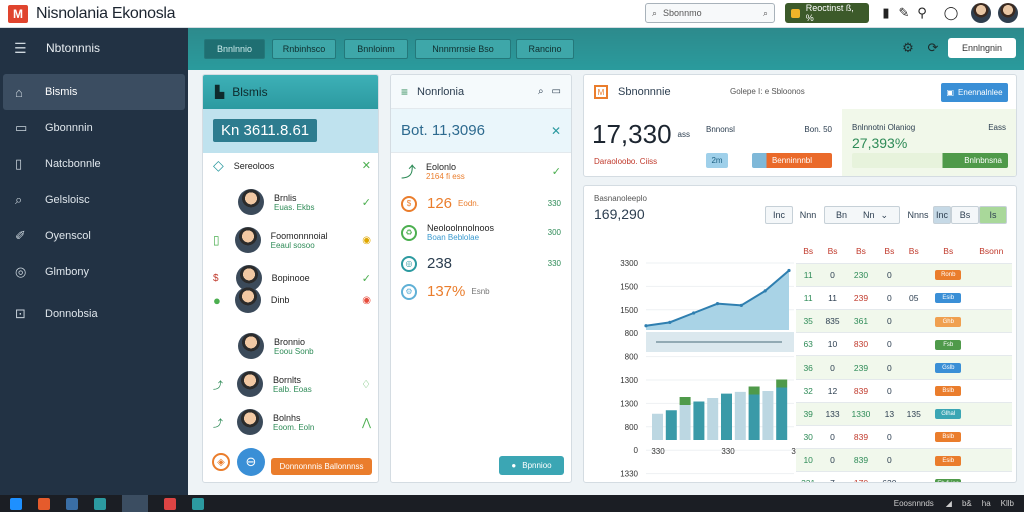  I want to click on refresh-icon: ⟳, so click(933, 48).